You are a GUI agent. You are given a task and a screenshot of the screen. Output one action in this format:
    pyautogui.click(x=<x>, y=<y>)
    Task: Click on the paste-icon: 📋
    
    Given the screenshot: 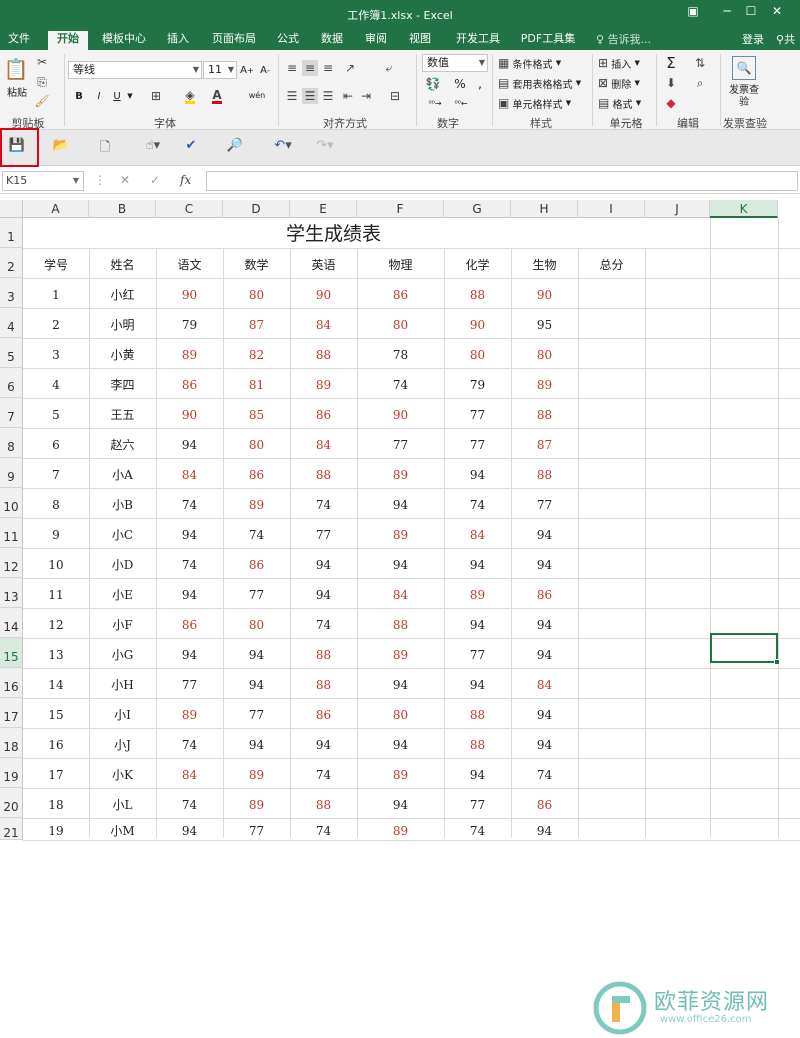 What is the action you would take?
    pyautogui.click(x=16, y=69)
    